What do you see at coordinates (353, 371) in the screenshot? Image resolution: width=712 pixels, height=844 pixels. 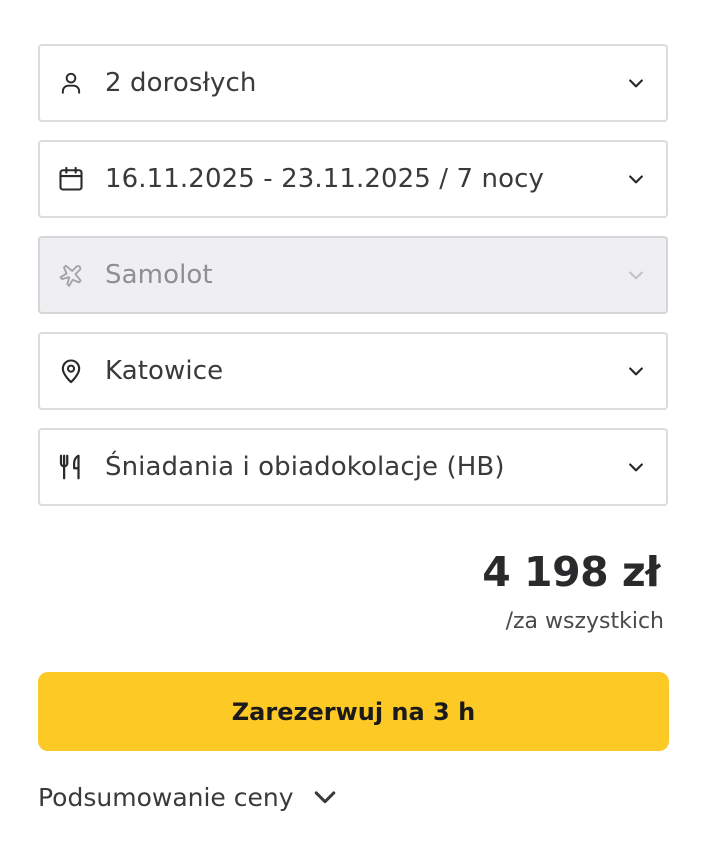 I see `departure-select: Katowice` at bounding box center [353, 371].